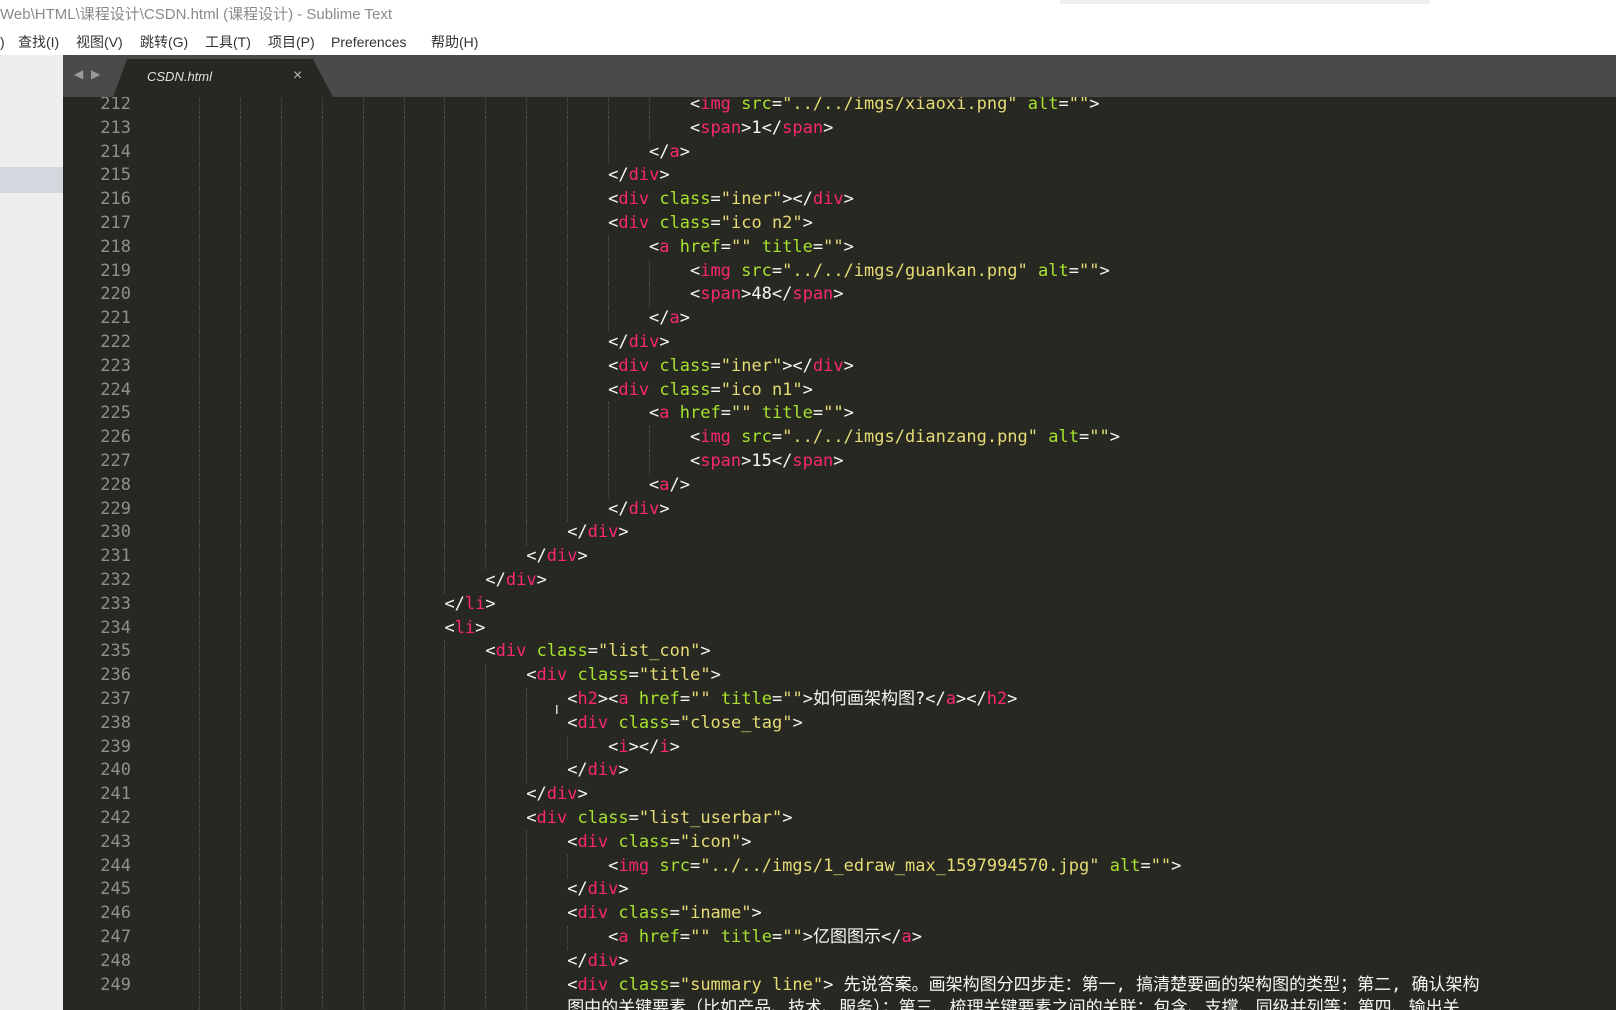 This screenshot has height=1010, width=1616. What do you see at coordinates (839, 795) in the screenshot?
I see `code-line: 241 </div>` at bounding box center [839, 795].